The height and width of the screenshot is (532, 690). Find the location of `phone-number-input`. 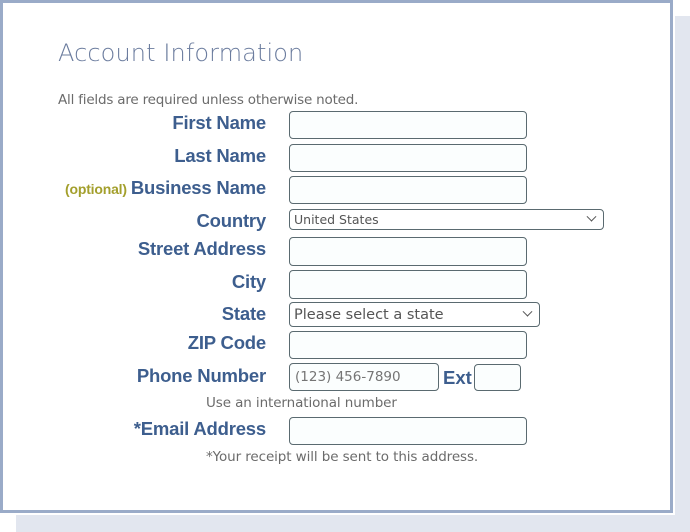

phone-number-input is located at coordinates (364, 377).